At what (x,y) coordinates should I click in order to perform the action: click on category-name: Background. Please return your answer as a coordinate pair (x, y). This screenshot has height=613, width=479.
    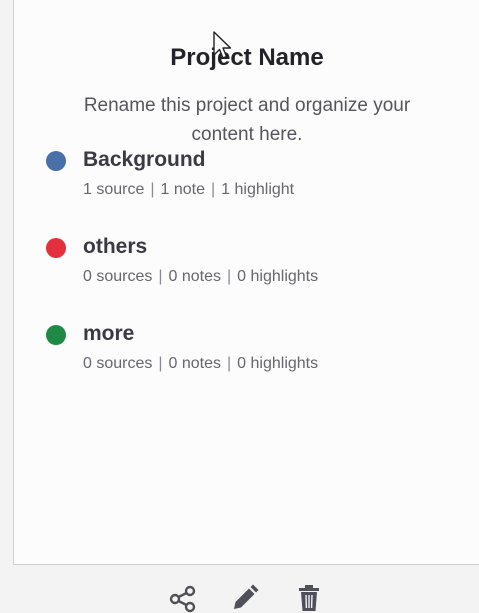
    Looking at the image, I should click on (144, 160).